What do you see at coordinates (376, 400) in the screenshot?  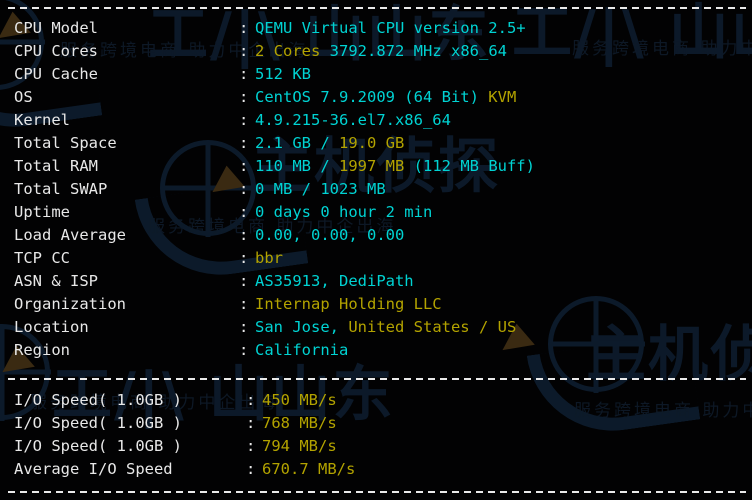 I see `io-row: I/O Speed( 1.0GB ):450 MB/s` at bounding box center [376, 400].